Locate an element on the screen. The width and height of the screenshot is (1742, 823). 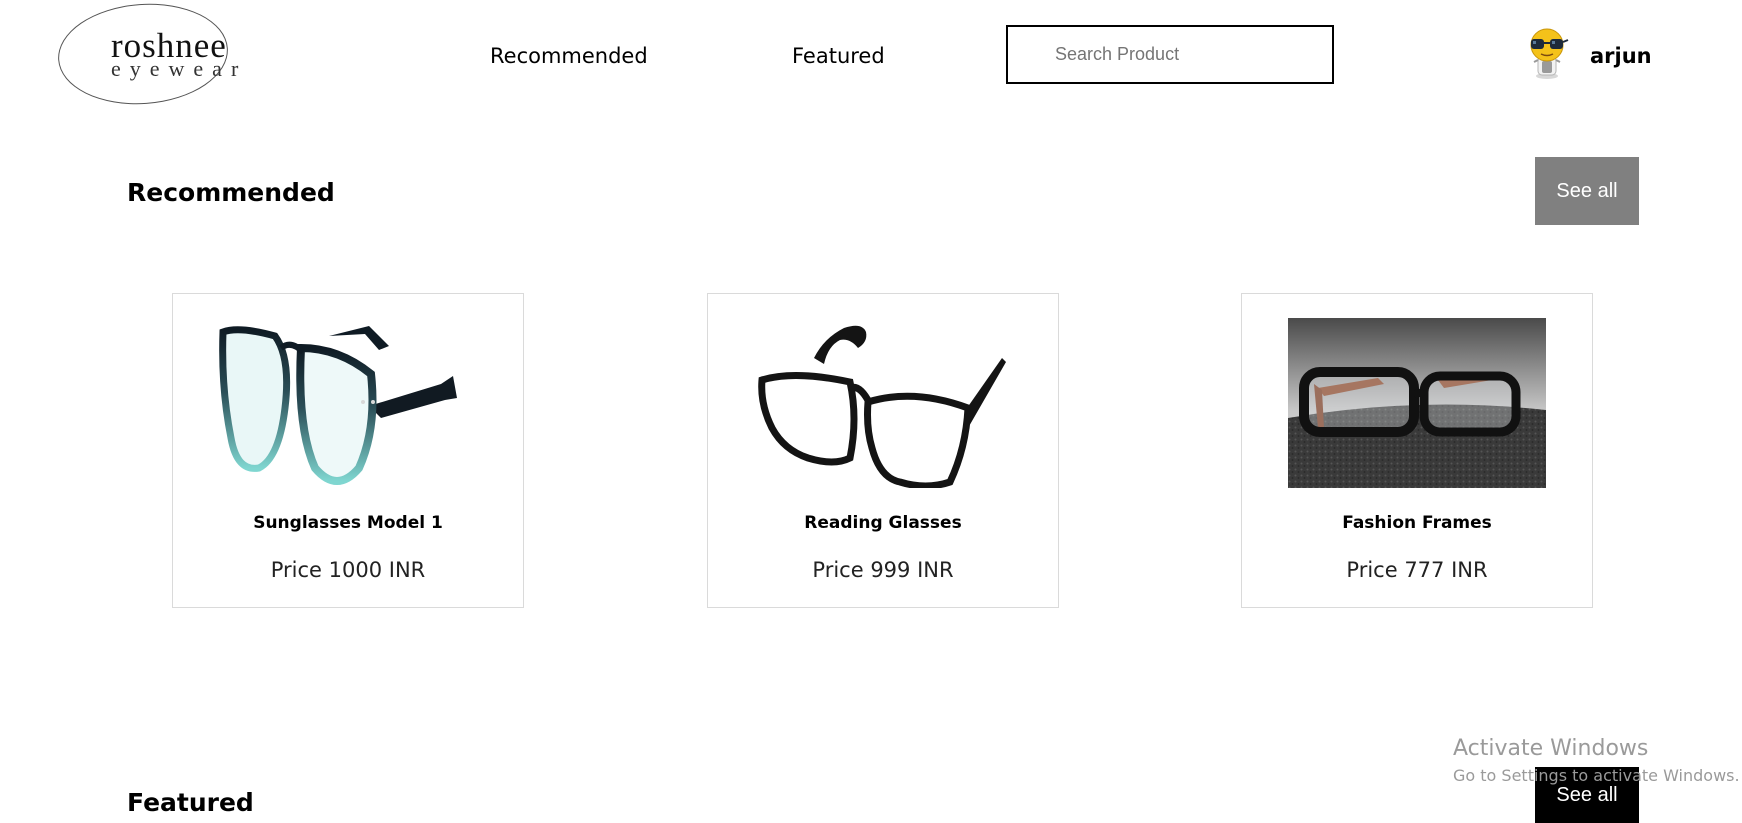
search-box is located at coordinates (1170, 54).